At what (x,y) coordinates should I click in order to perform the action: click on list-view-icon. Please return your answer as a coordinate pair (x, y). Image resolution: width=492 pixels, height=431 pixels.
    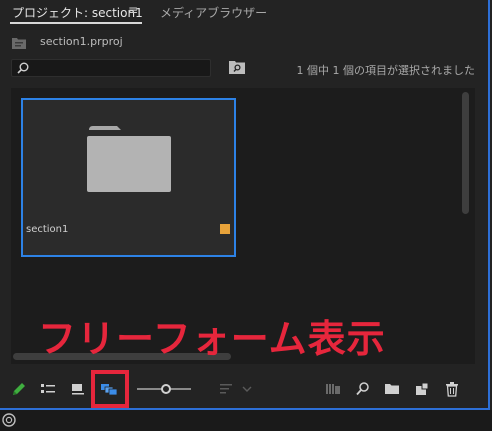
    Looking at the image, I should click on (48, 389).